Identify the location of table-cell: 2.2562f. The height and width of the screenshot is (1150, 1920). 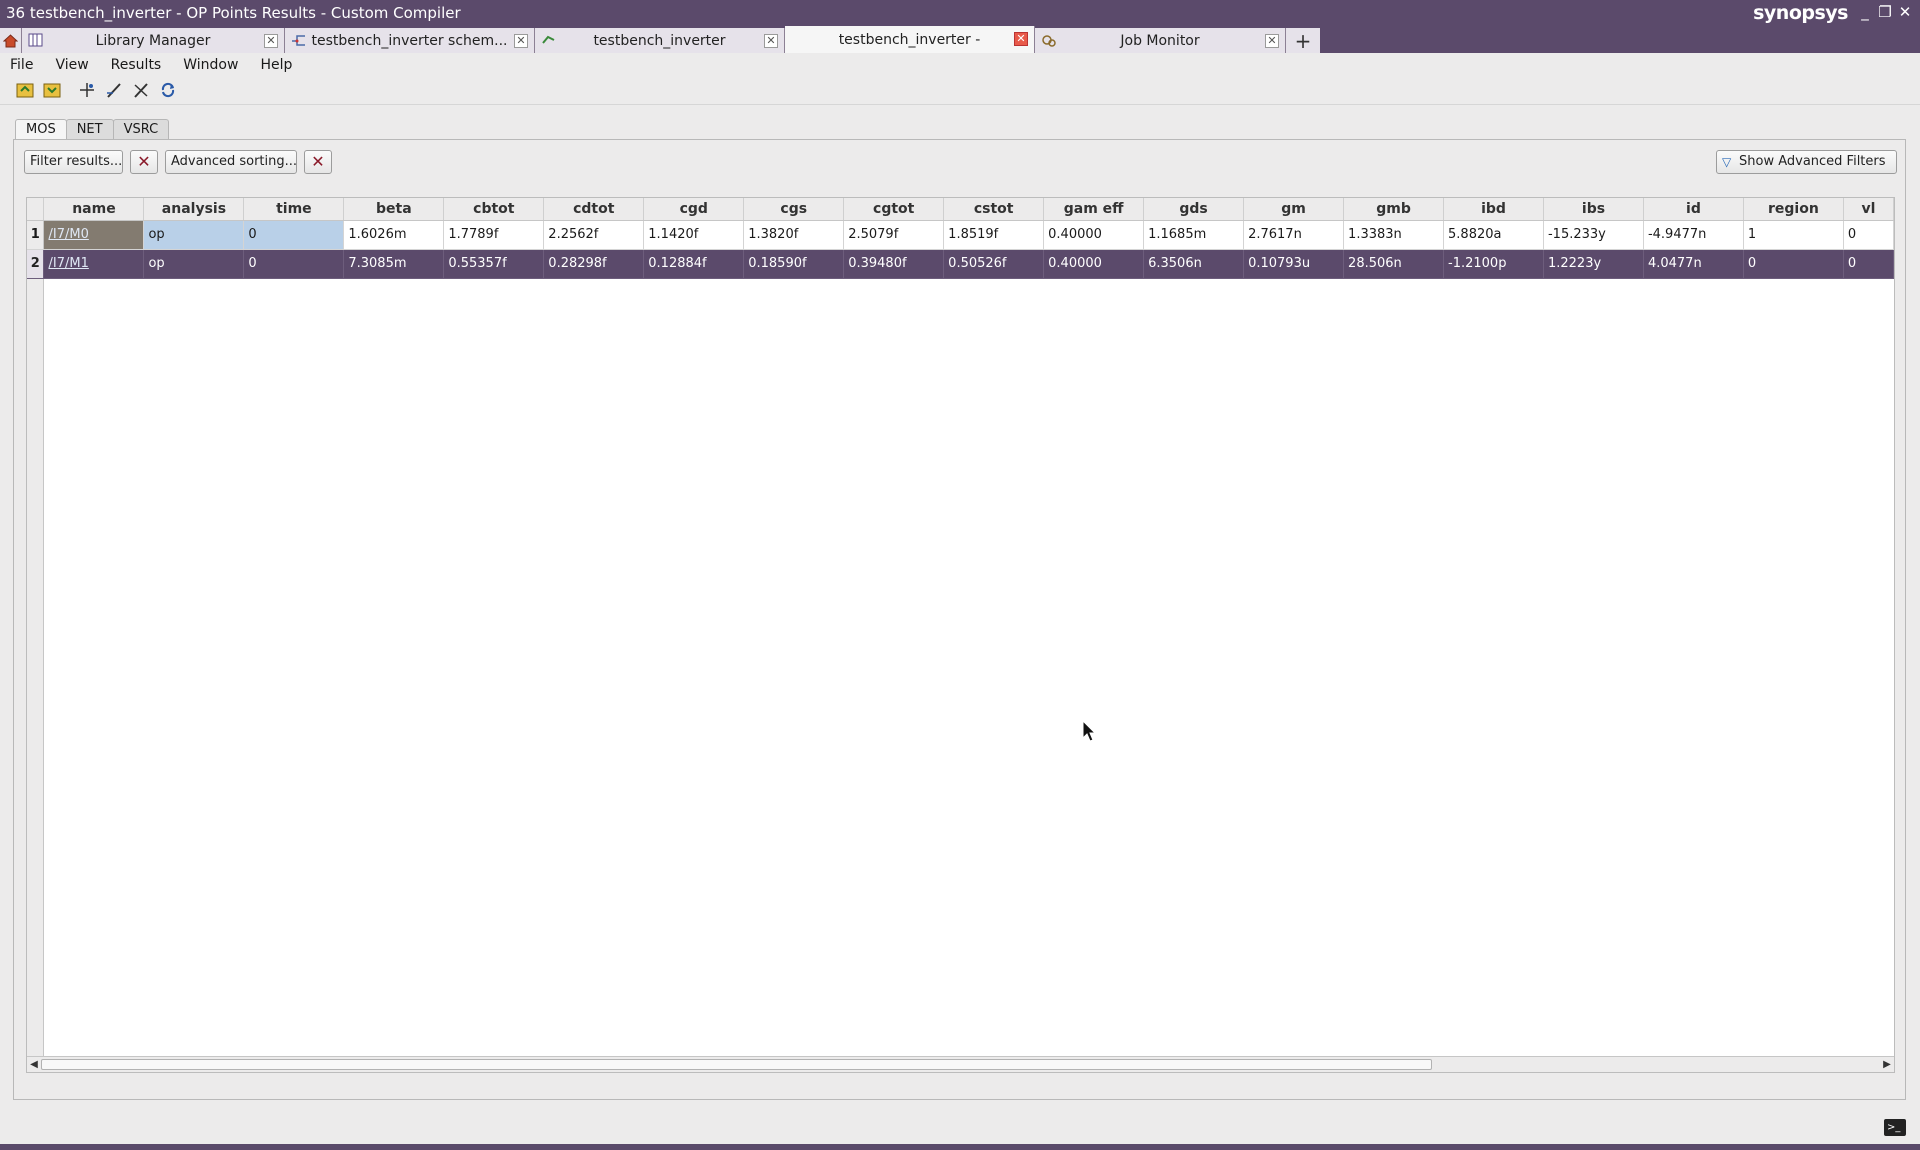
(594, 235).